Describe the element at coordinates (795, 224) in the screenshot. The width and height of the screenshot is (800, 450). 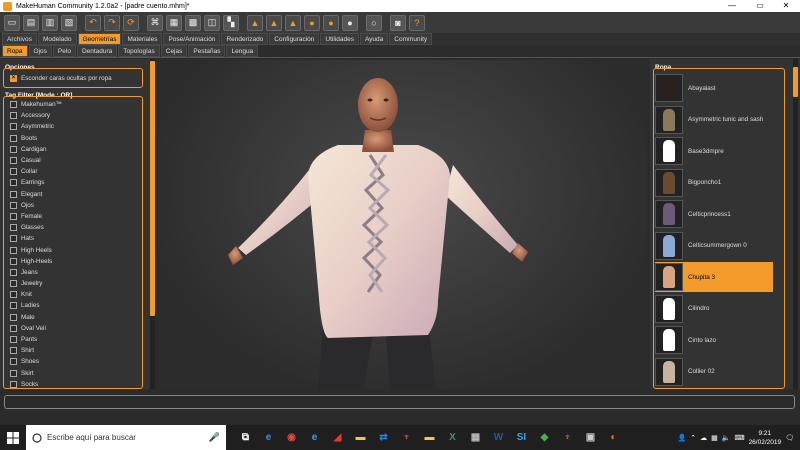
I see `right-scrollbar` at that location.